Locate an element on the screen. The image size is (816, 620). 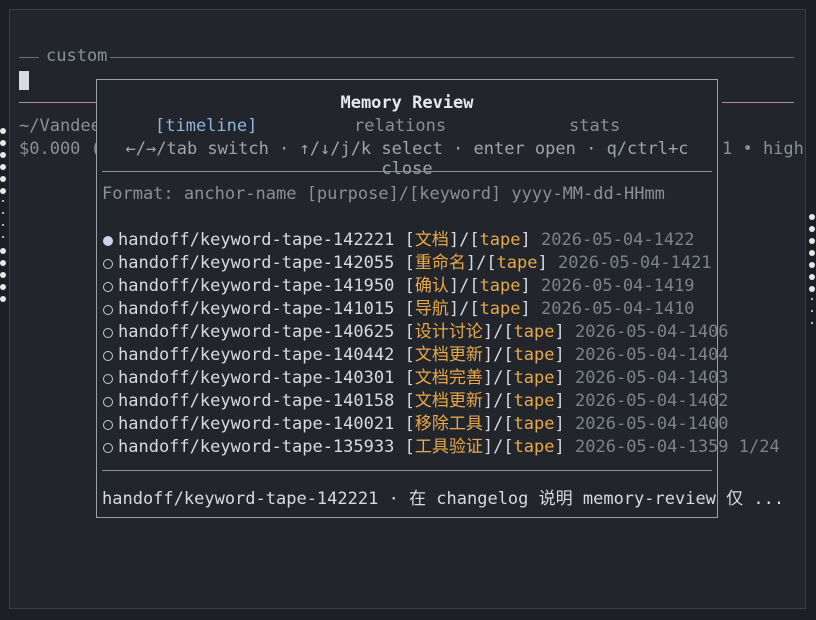
entry-purpose: 文档完善 is located at coordinates (448, 378).